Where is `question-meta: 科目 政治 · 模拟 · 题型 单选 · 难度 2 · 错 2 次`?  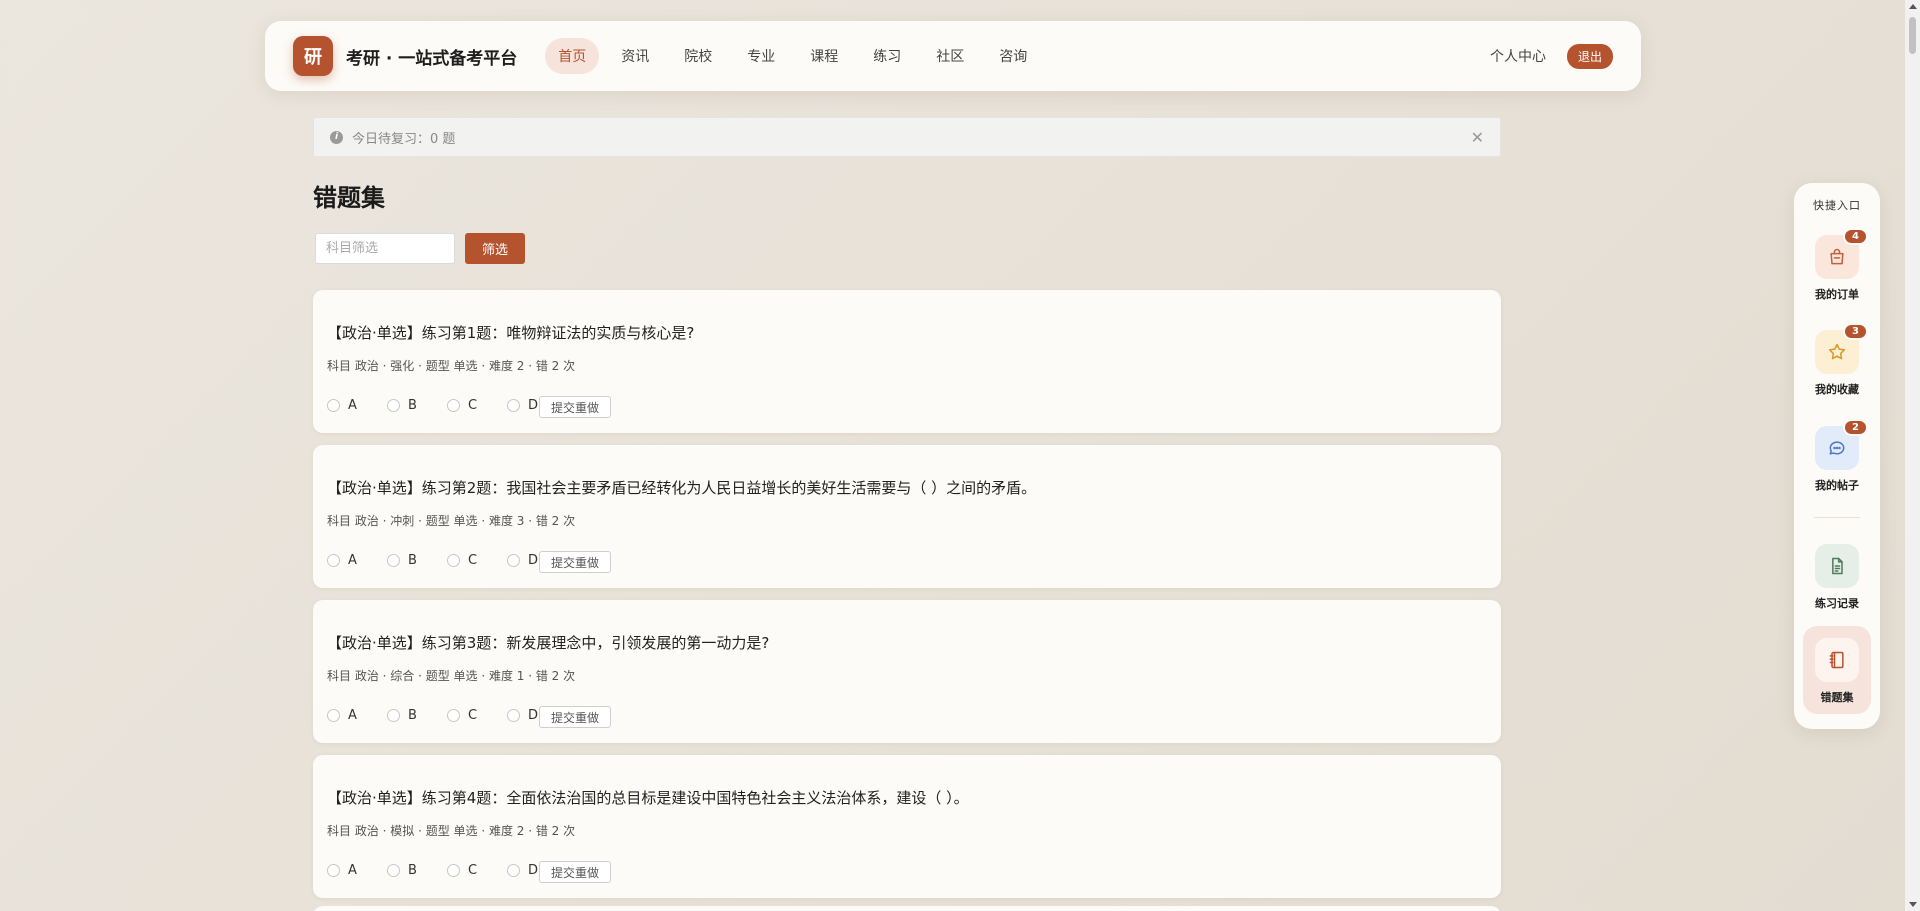
question-meta: 科目 政治 · 模拟 · 题型 单选 · 难度 2 · 错 2 次 is located at coordinates (451, 831).